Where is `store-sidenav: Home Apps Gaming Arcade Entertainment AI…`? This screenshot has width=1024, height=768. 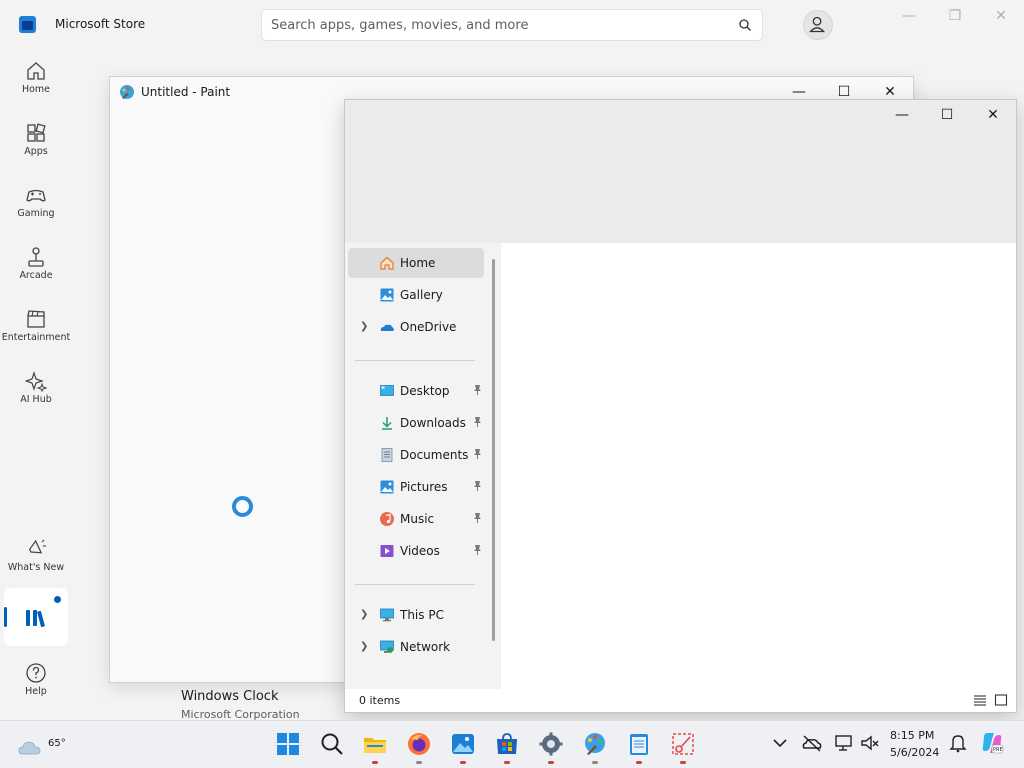 store-sidenav: Home Apps Gaming Arcade Entertainment AI… is located at coordinates (36, 384).